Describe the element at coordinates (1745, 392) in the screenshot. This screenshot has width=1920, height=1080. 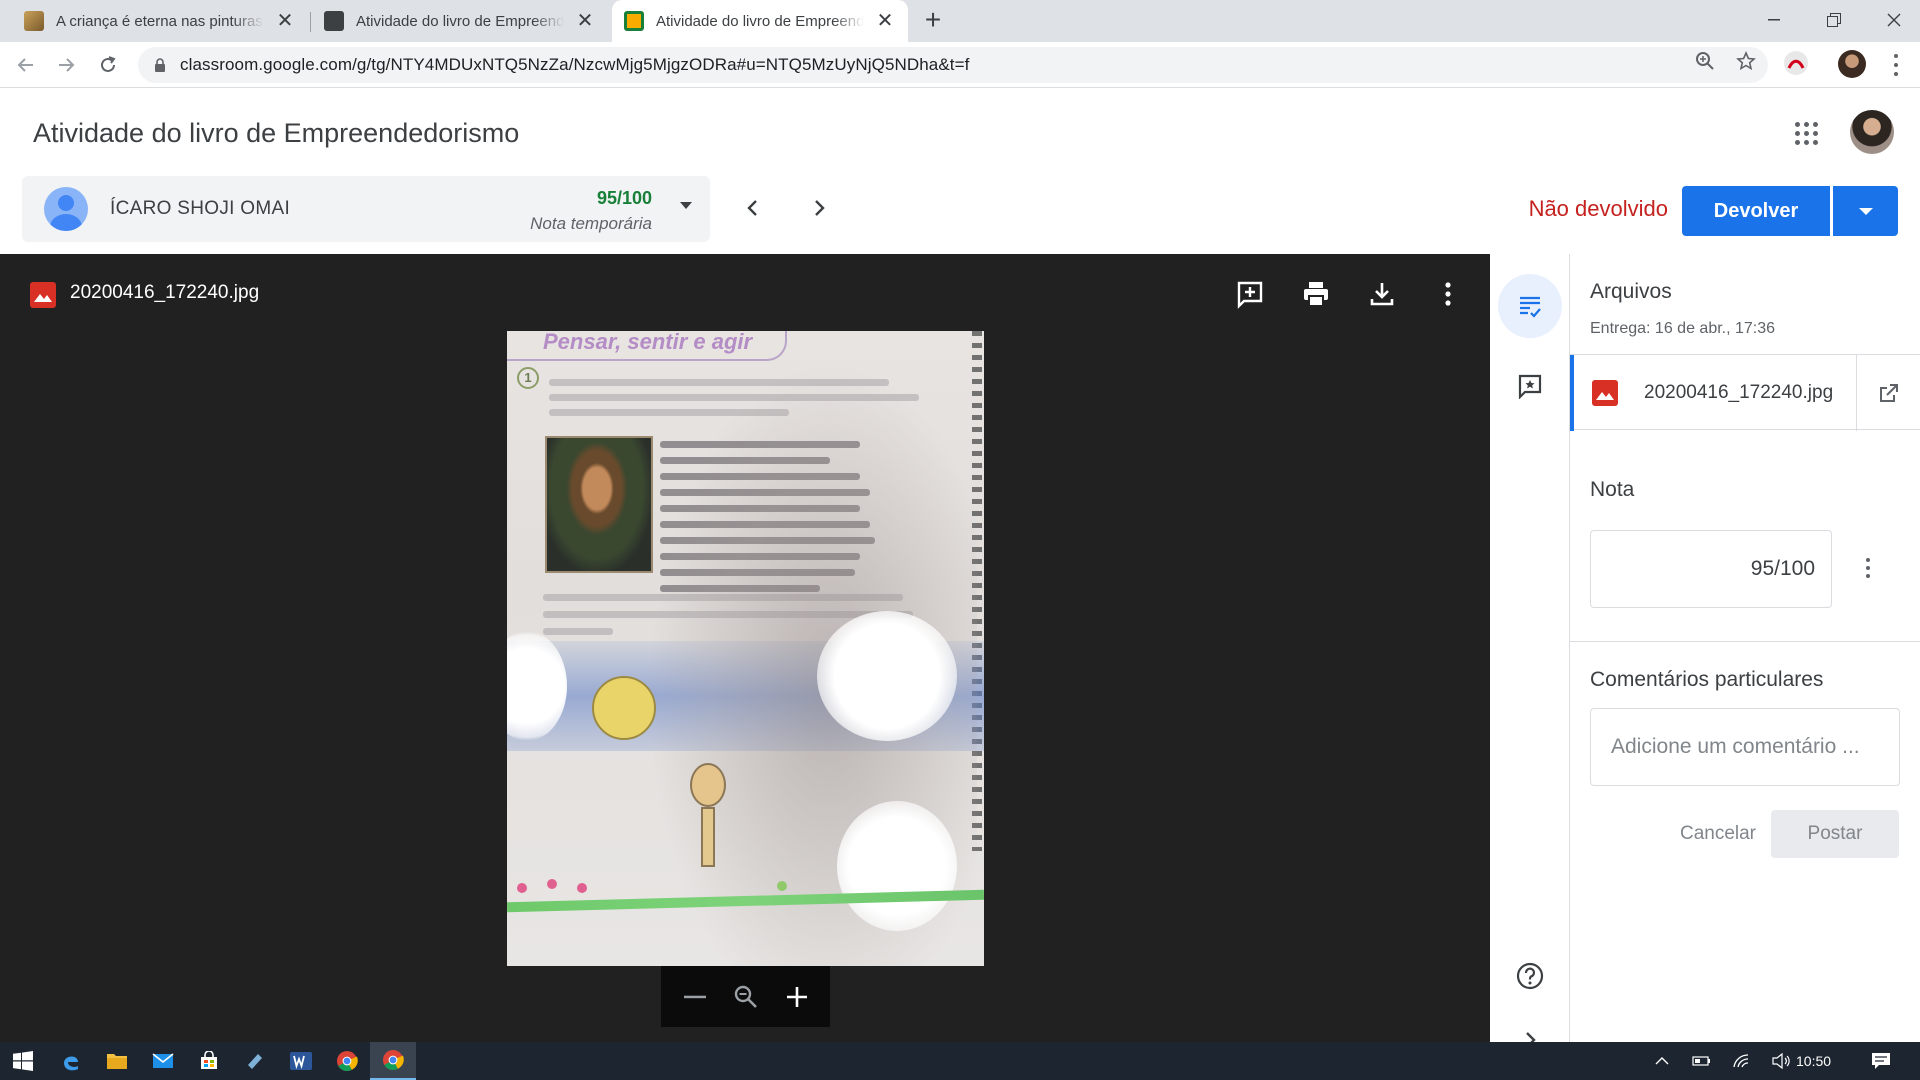
I see `attachment-item: 20200416_172240.jpg` at that location.